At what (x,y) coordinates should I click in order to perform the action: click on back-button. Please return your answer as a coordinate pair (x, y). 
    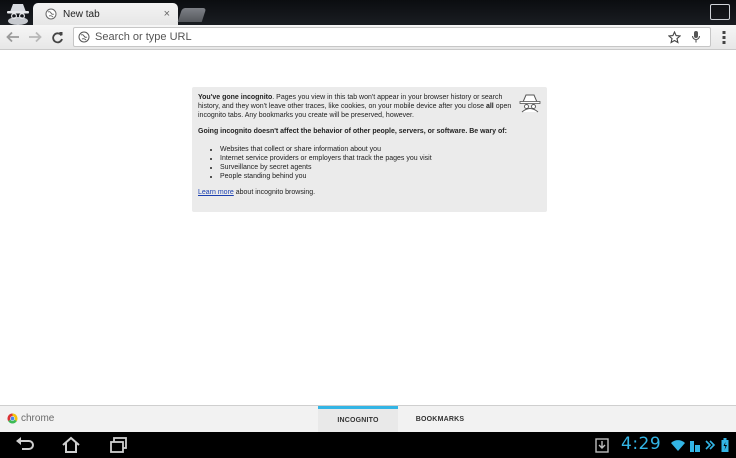
    Looking at the image, I should click on (13, 37).